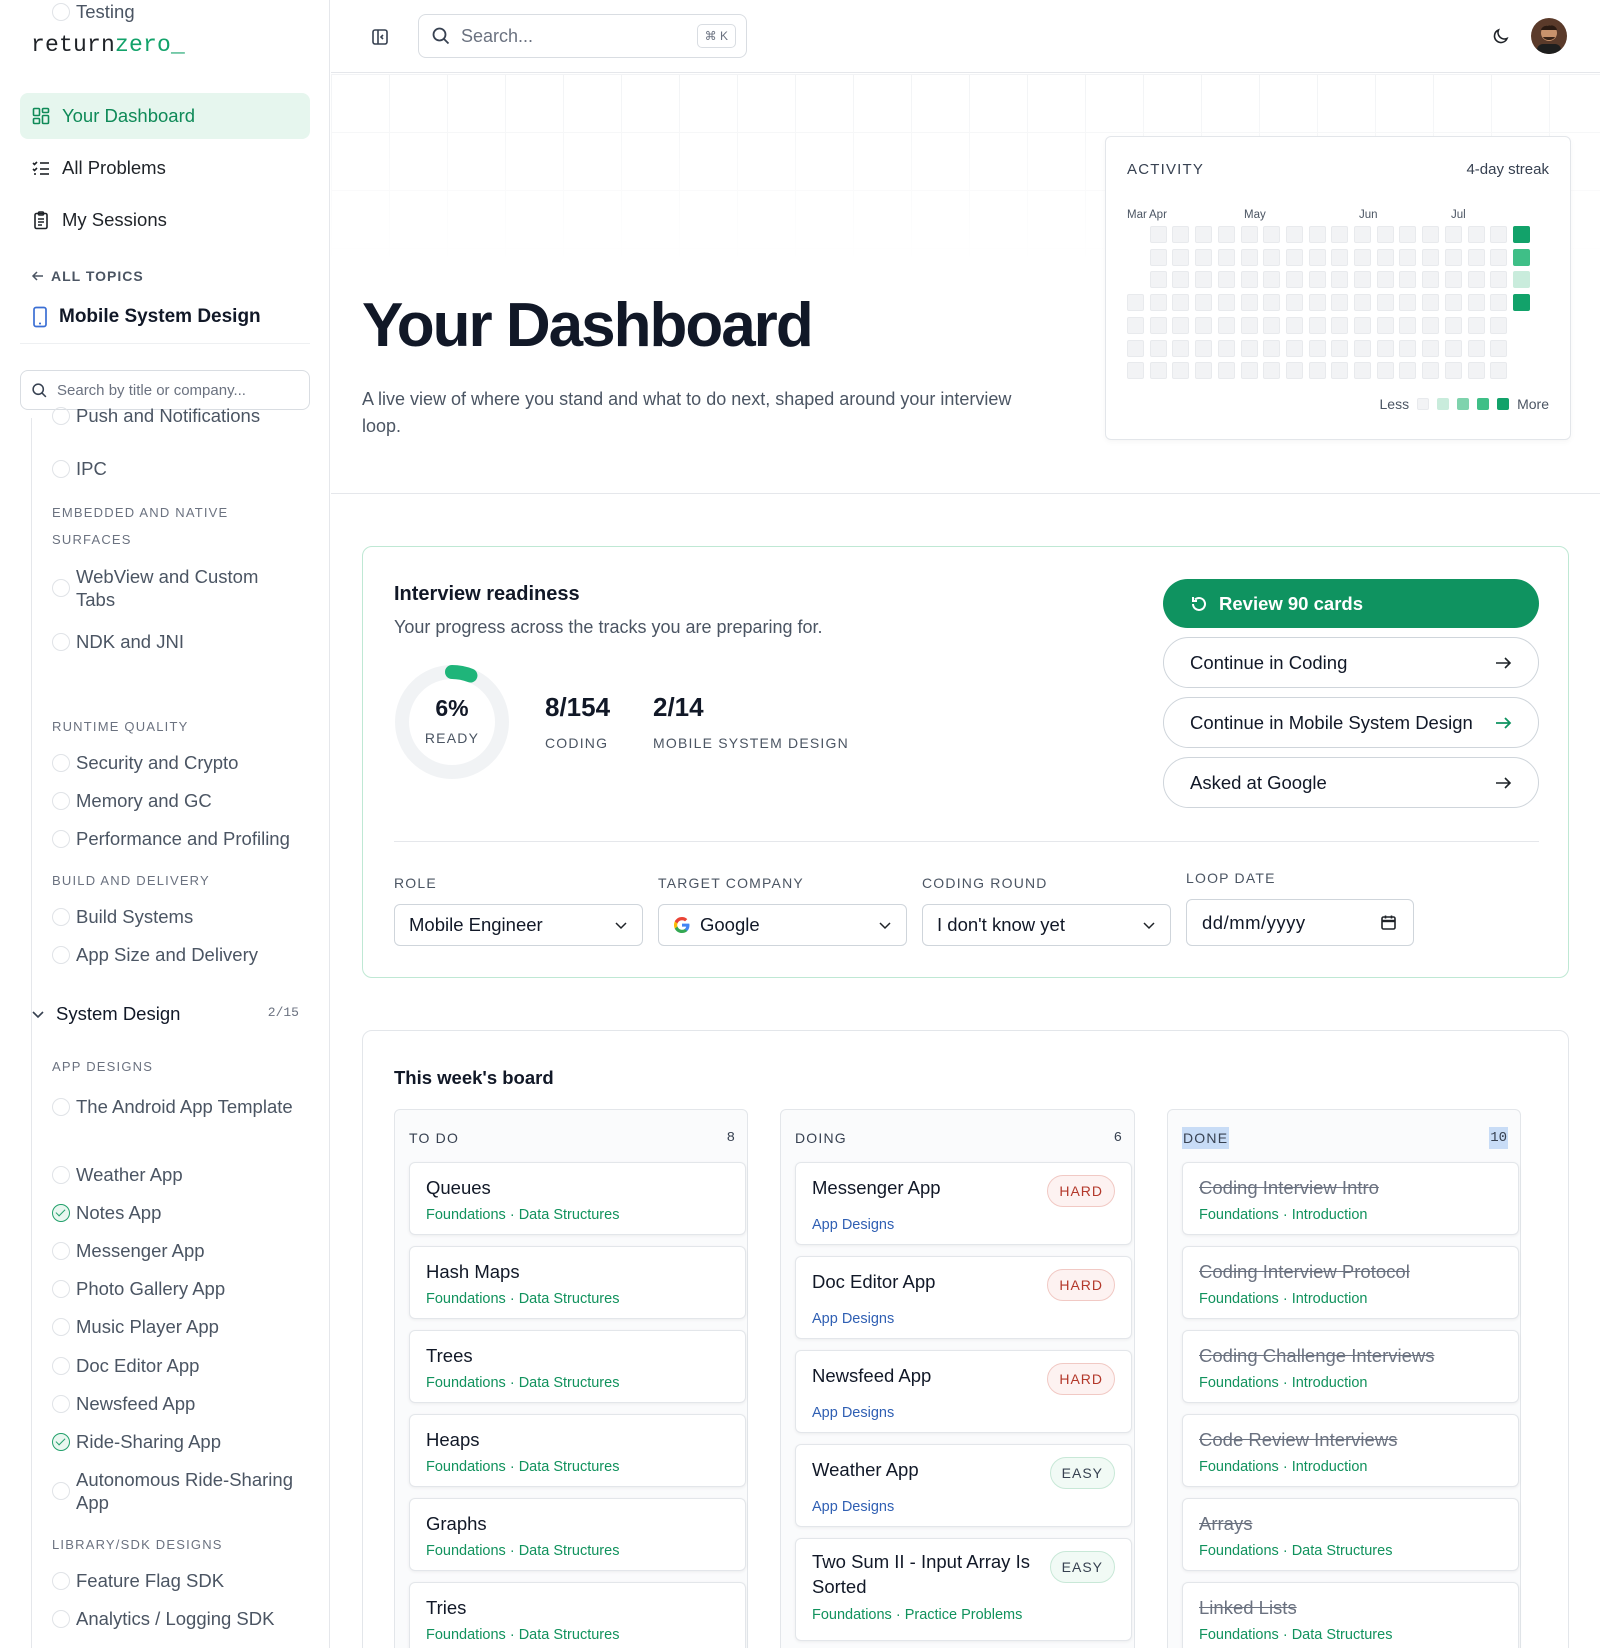  Describe the element at coordinates (177, 762) in the screenshot. I see `sidebar-item-security-and-crypto: Security and Crypto` at that location.